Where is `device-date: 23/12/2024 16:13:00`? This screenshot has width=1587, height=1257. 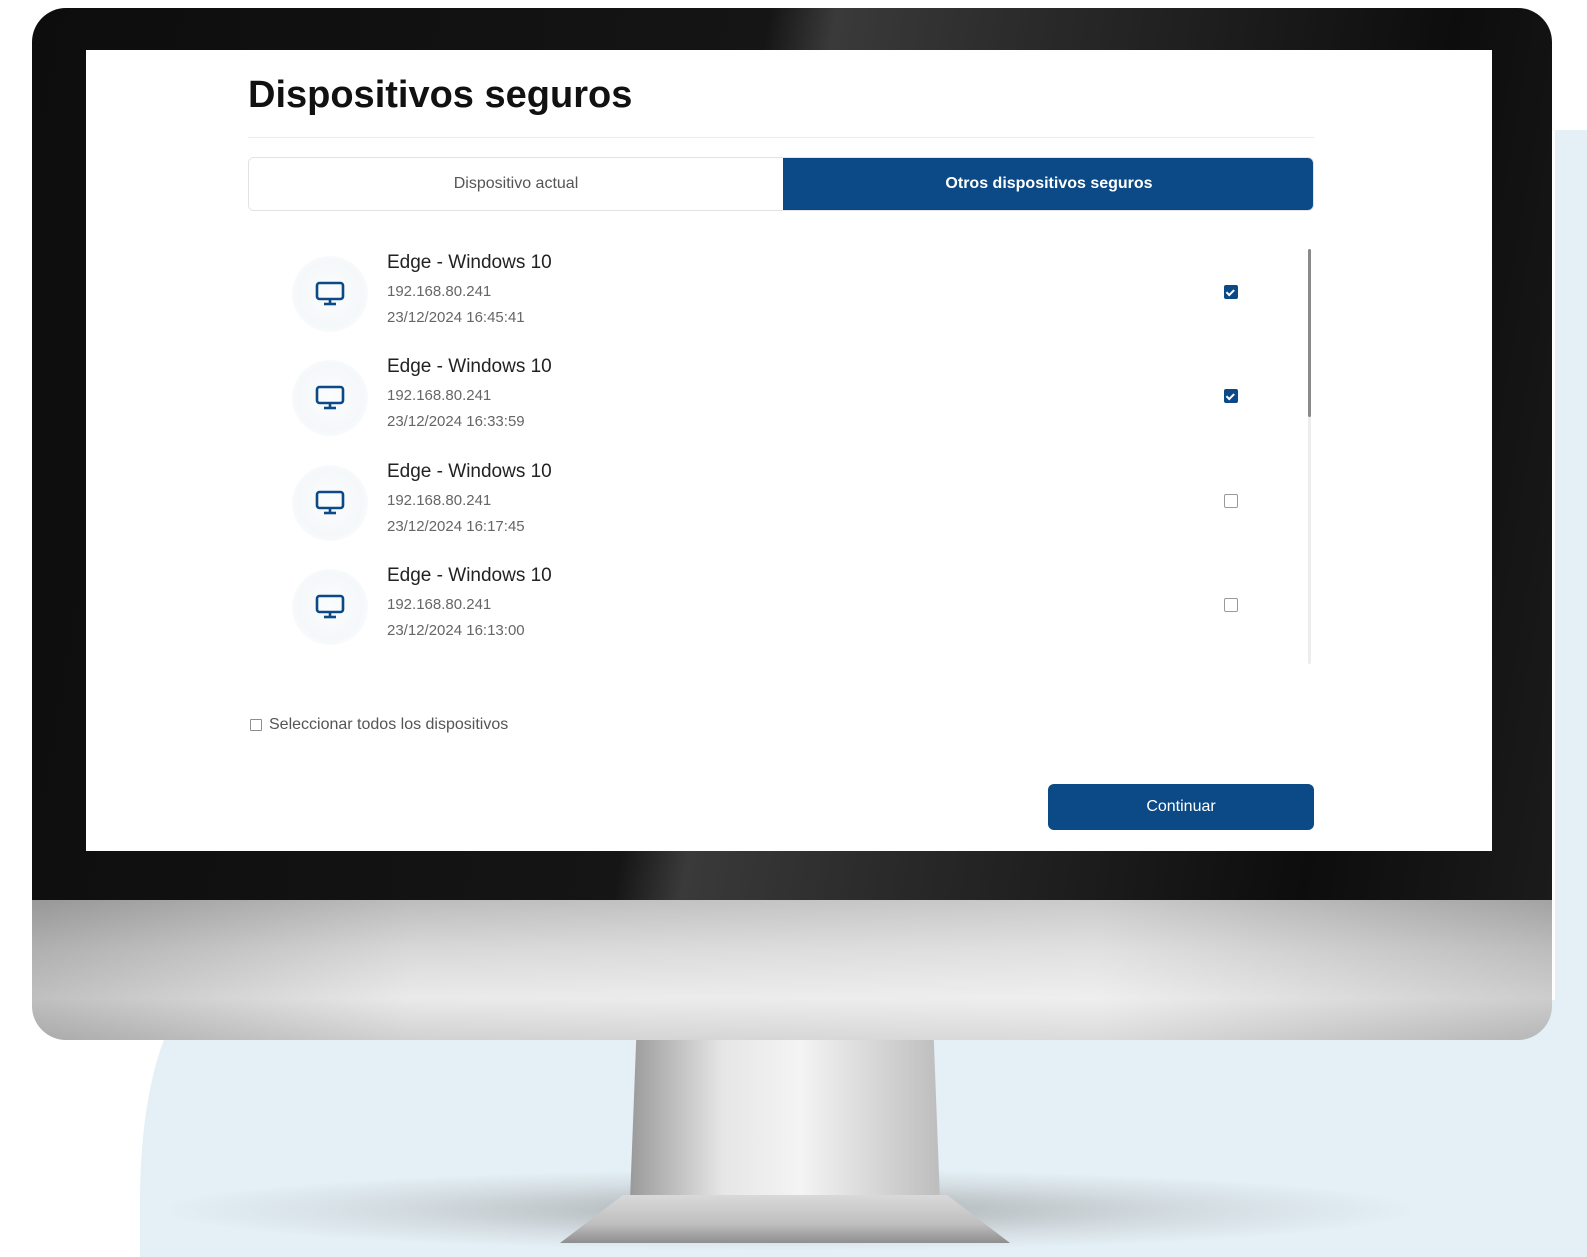
device-date: 23/12/2024 16:13:00 is located at coordinates (456, 630).